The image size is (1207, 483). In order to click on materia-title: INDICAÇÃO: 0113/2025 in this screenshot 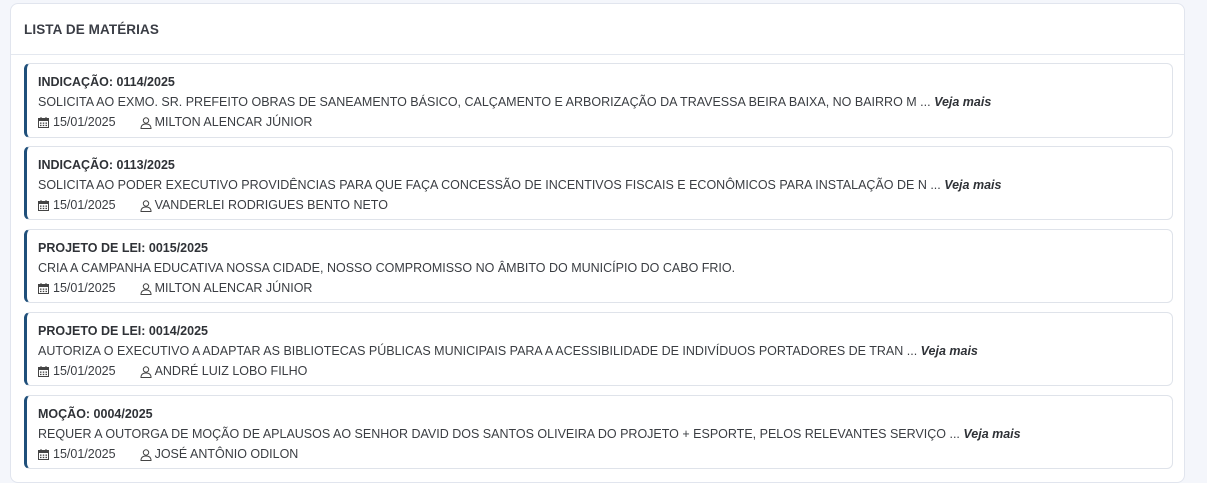, I will do `click(106, 165)`.